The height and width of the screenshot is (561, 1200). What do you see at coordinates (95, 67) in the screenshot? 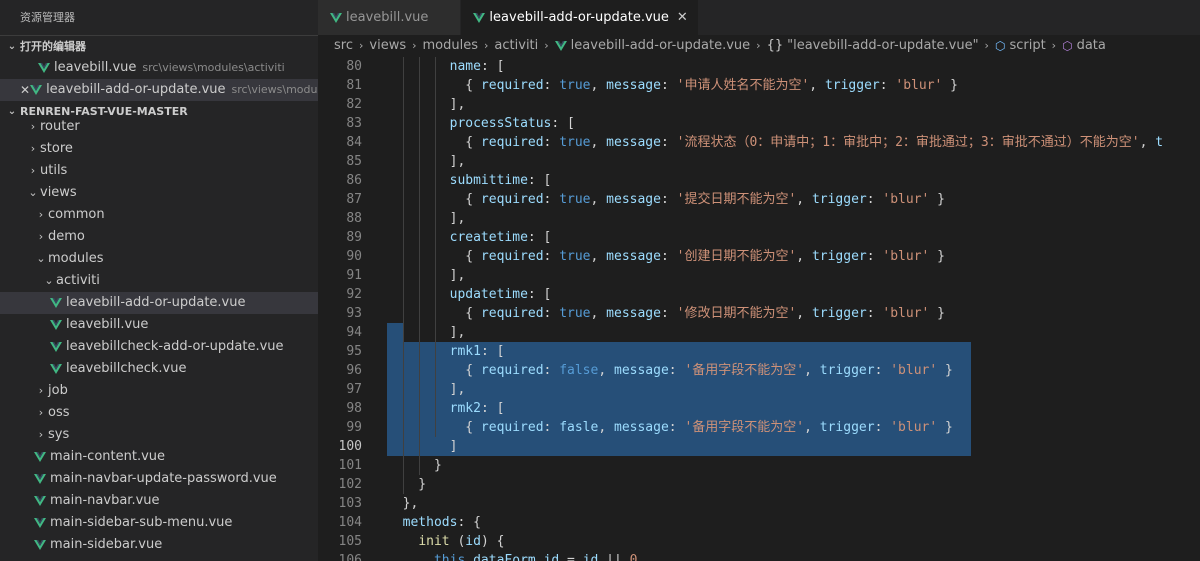
I see `open-editor-name: leavebill.vue` at bounding box center [95, 67].